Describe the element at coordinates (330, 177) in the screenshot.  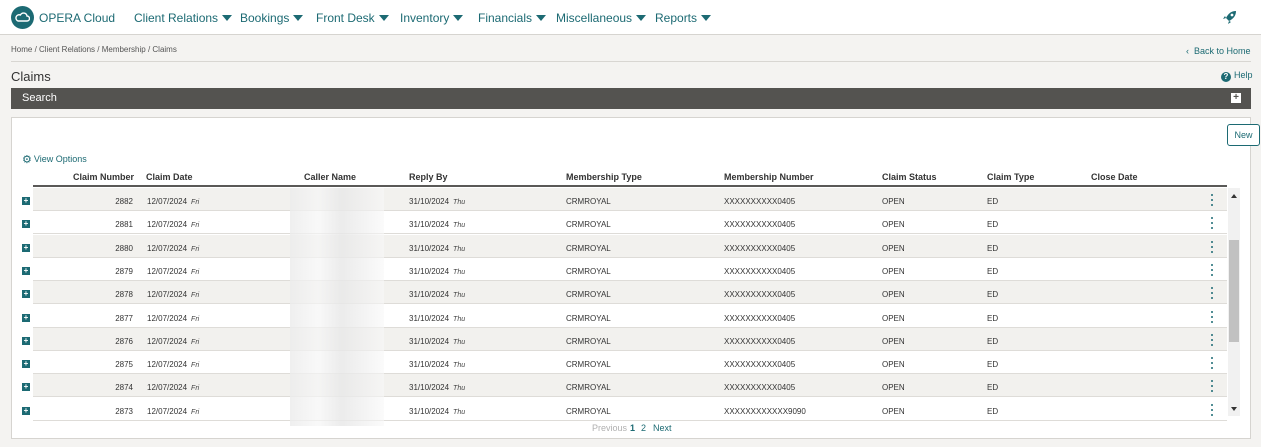
I see `column-header-caller-name: Caller Name` at that location.